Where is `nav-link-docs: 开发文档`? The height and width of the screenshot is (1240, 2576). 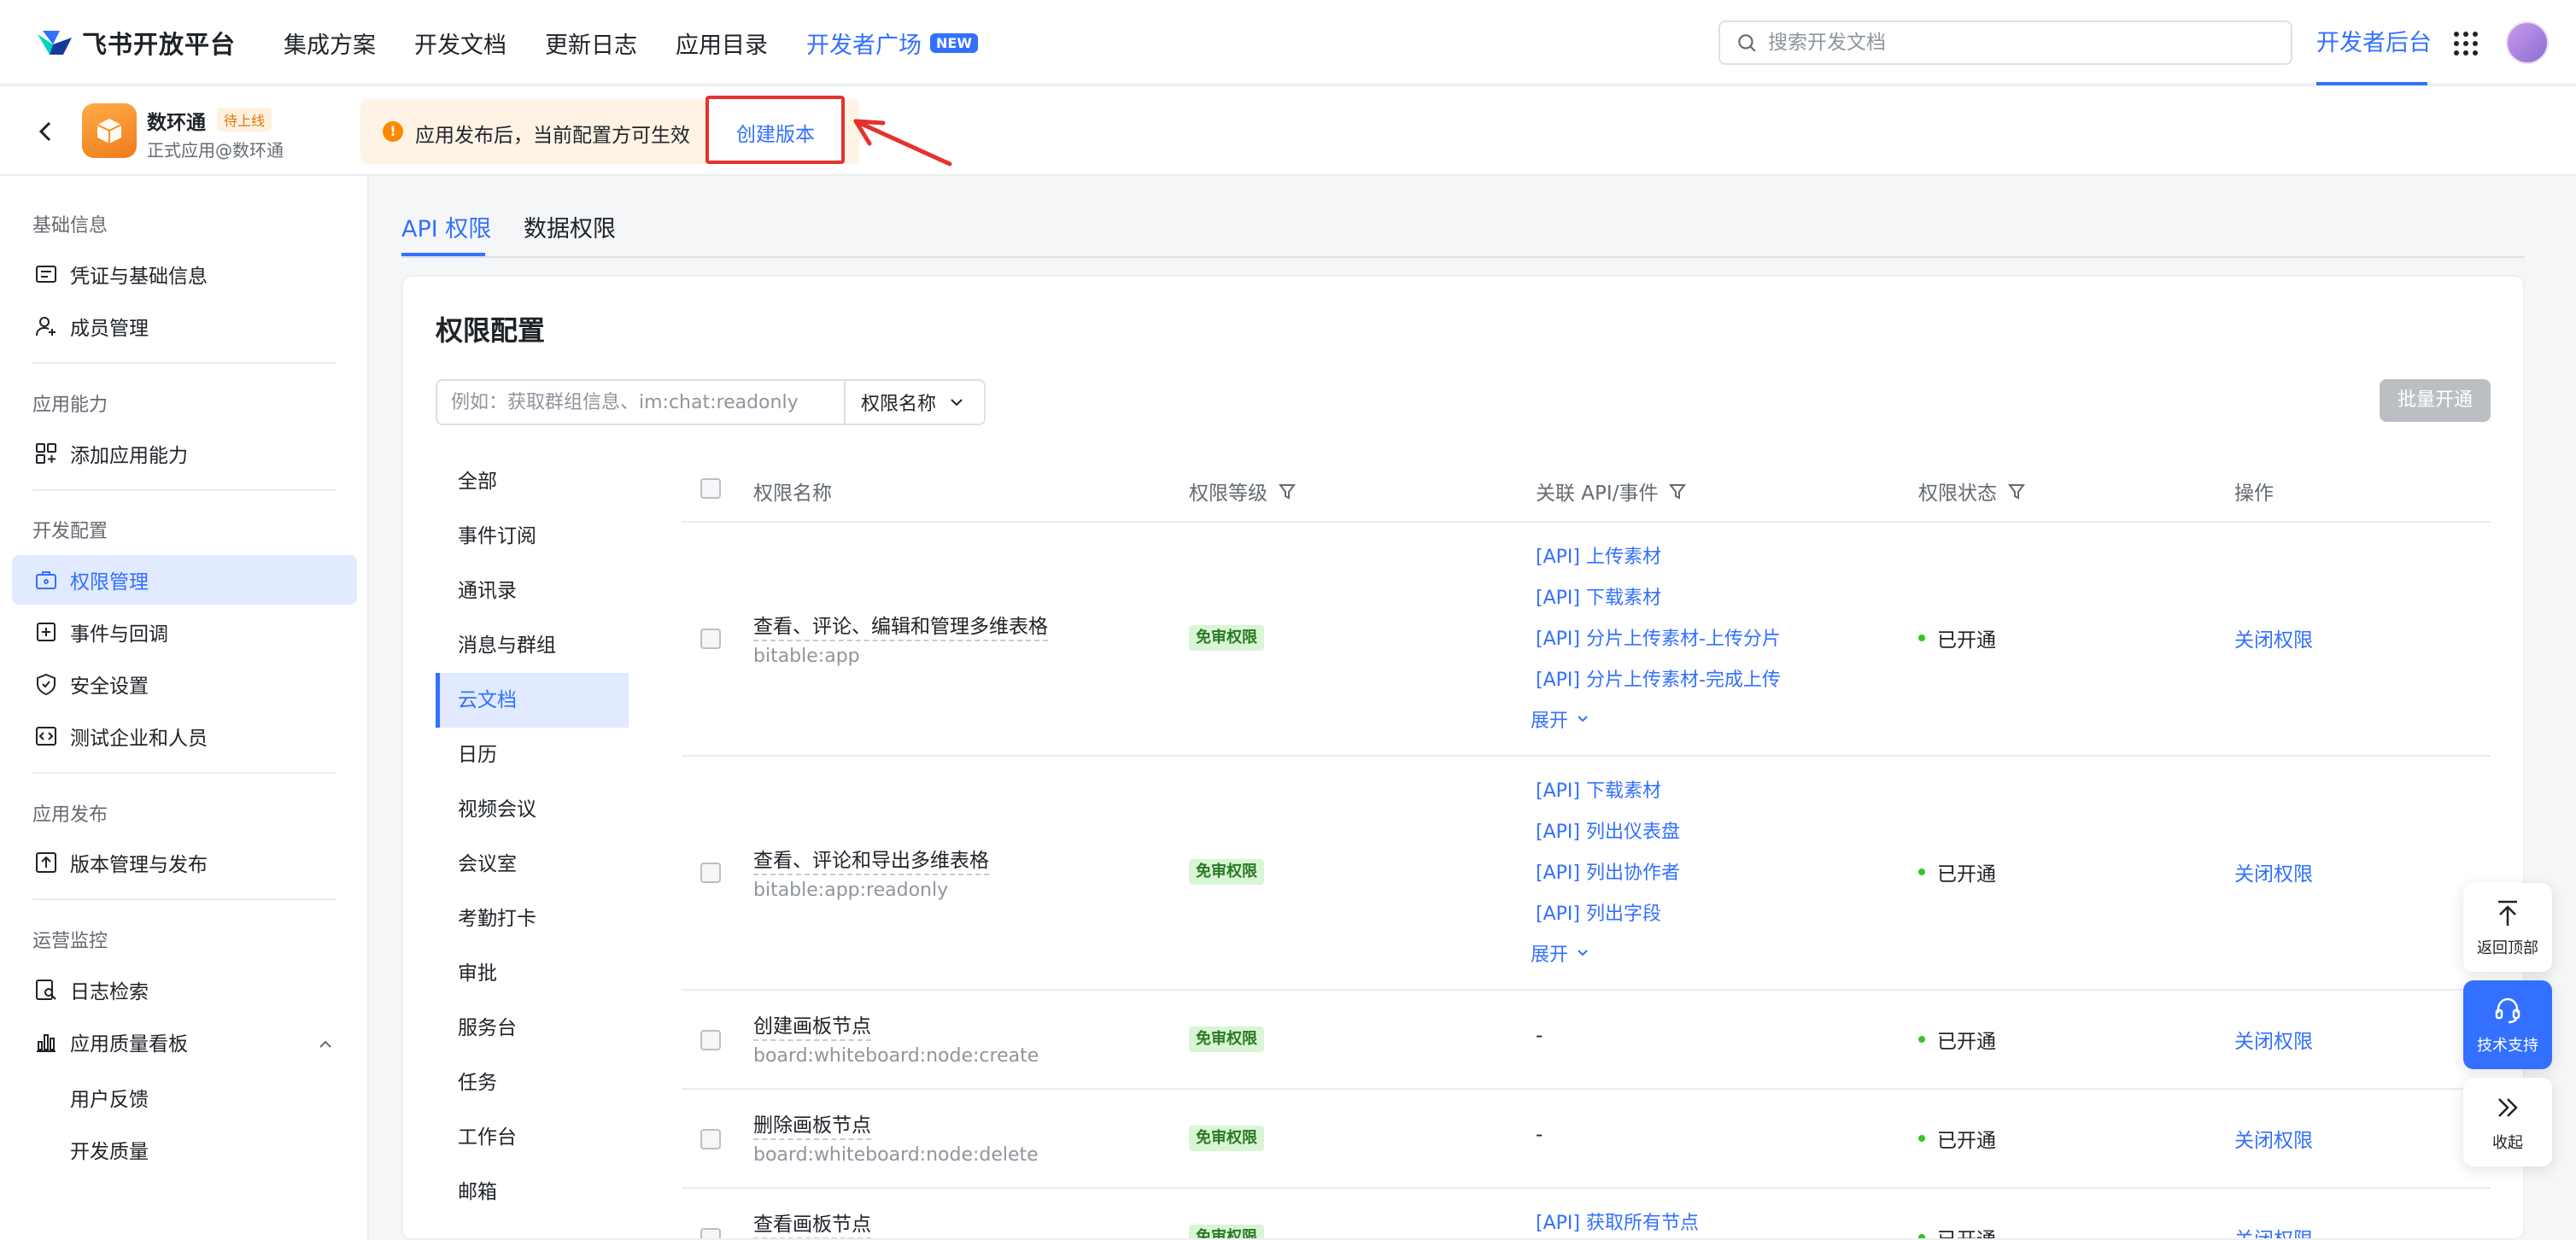
nav-link-docs: 开发文档 is located at coordinates (460, 43).